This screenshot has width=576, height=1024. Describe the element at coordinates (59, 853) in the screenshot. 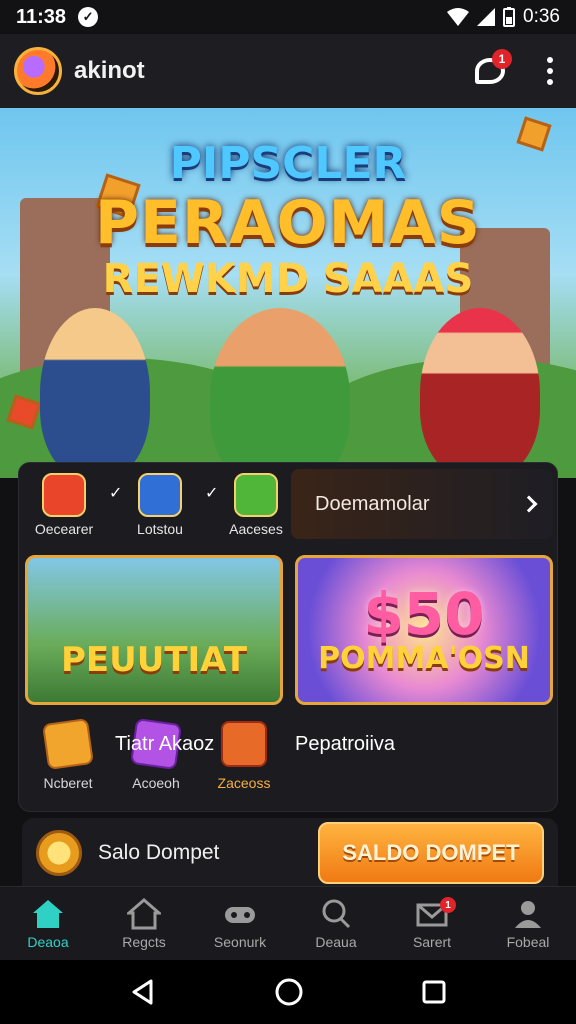

I see `coin-icon` at that location.